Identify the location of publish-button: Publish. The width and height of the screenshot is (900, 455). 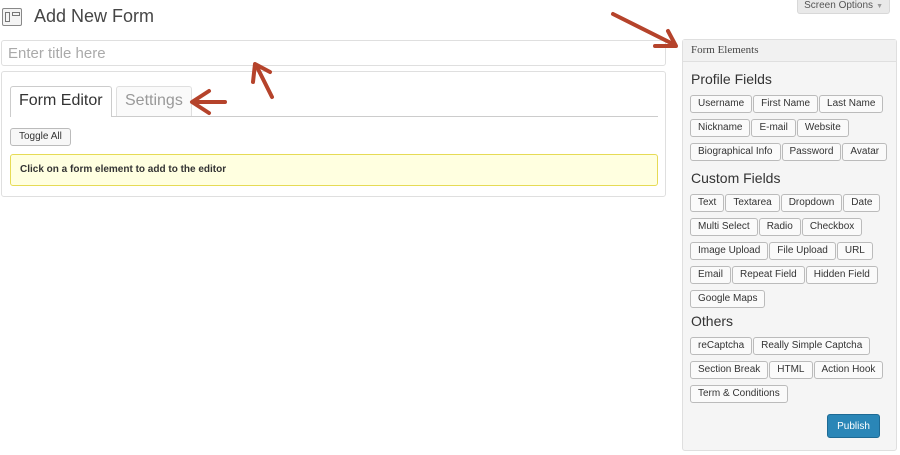
(853, 426).